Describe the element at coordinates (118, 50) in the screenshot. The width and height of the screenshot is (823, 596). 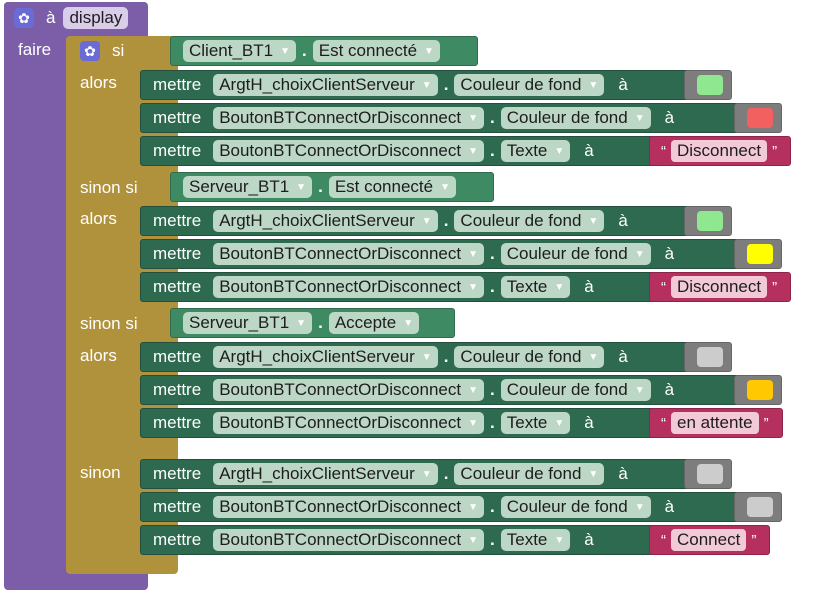
I see `if-label: si` at that location.